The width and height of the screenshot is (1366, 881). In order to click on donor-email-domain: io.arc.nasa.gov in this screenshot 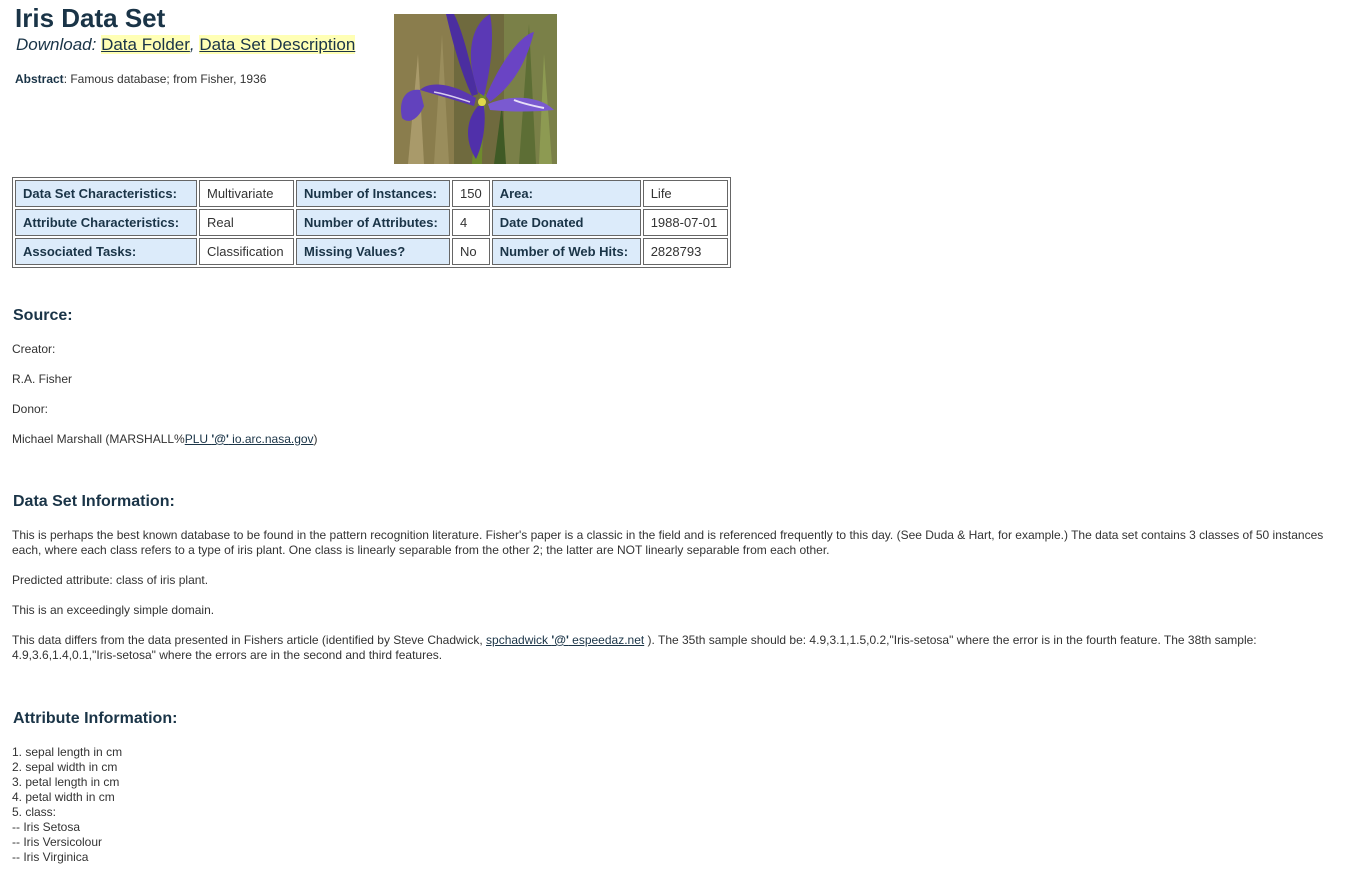, I will do `click(271, 439)`.